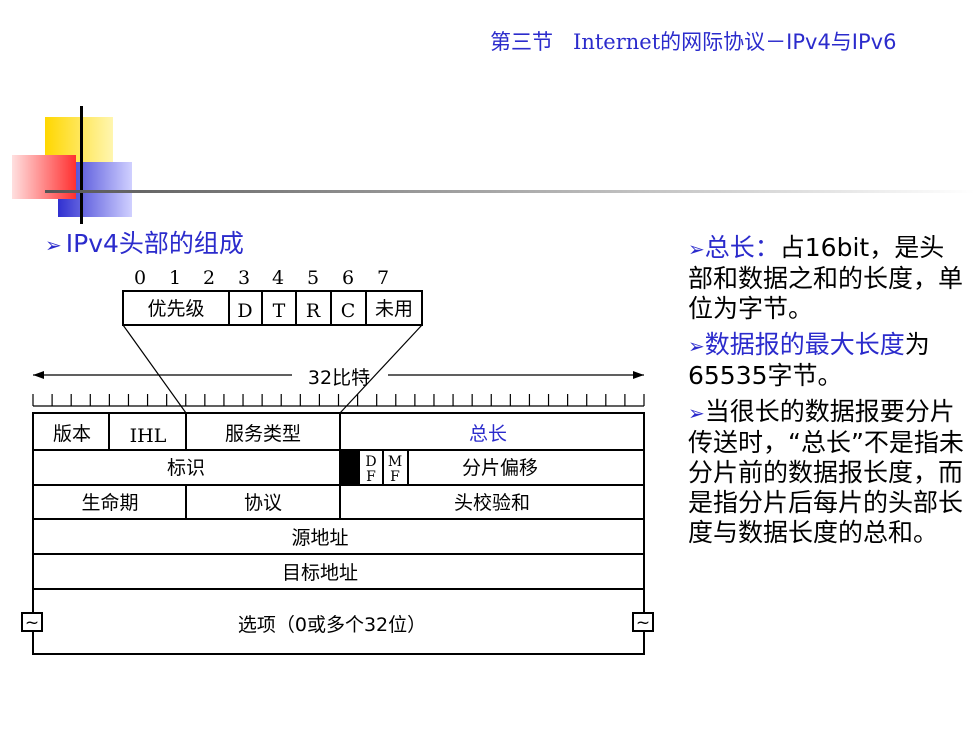  I want to click on ruler-label: 32比特, so click(339, 378).